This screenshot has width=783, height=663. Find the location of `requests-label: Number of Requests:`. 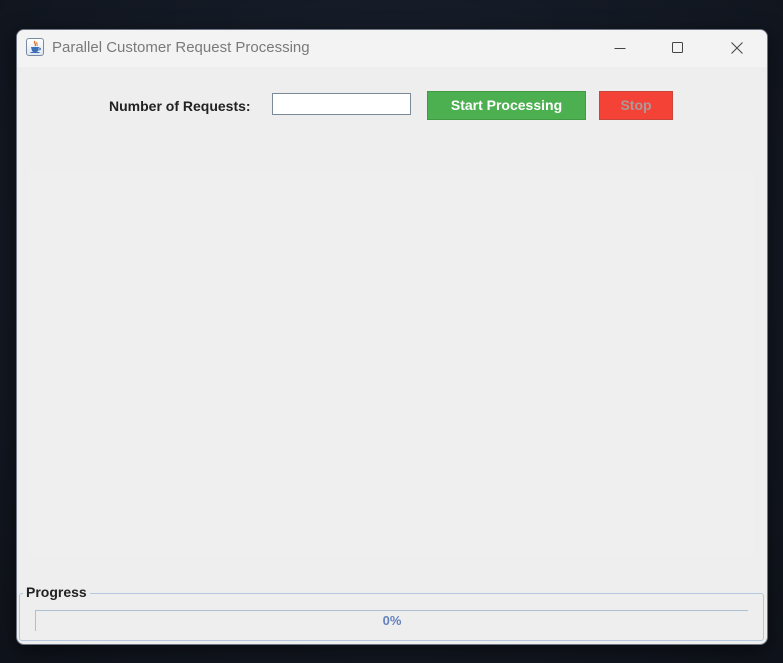

requests-label: Number of Requests: is located at coordinates (180, 106).